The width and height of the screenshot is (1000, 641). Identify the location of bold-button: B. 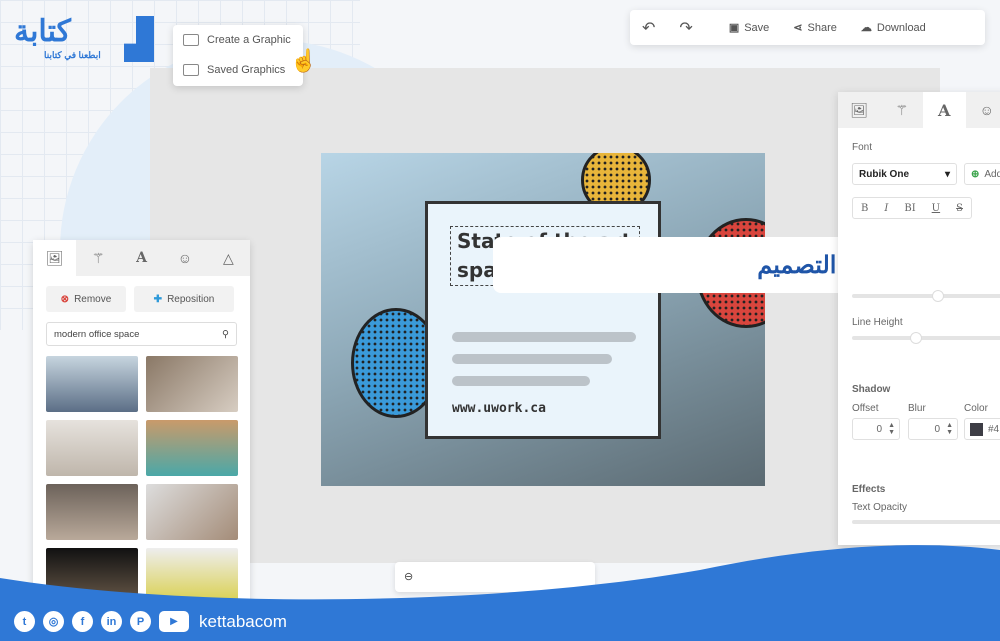
(864, 208).